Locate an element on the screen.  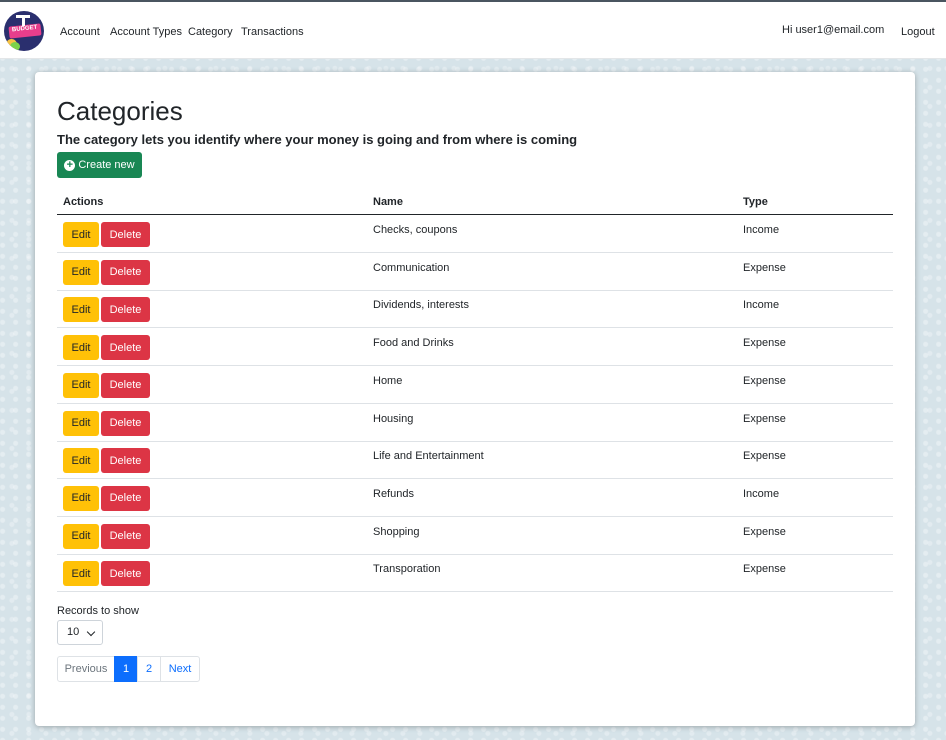
budget-logo: BUDGET is located at coordinates (24, 31).